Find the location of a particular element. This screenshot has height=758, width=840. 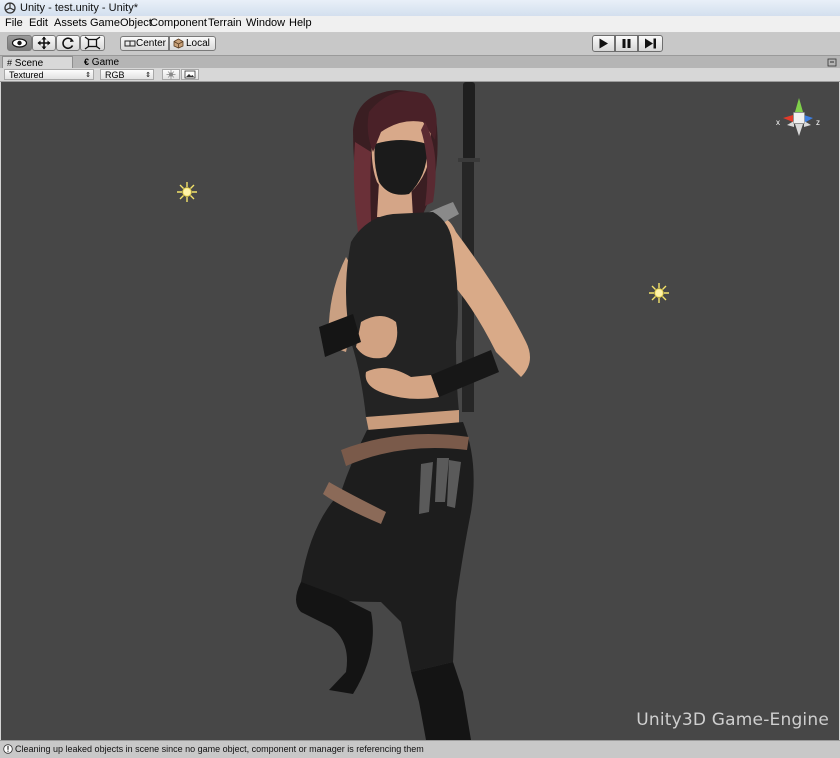

scale-icon is located at coordinates (92, 43).